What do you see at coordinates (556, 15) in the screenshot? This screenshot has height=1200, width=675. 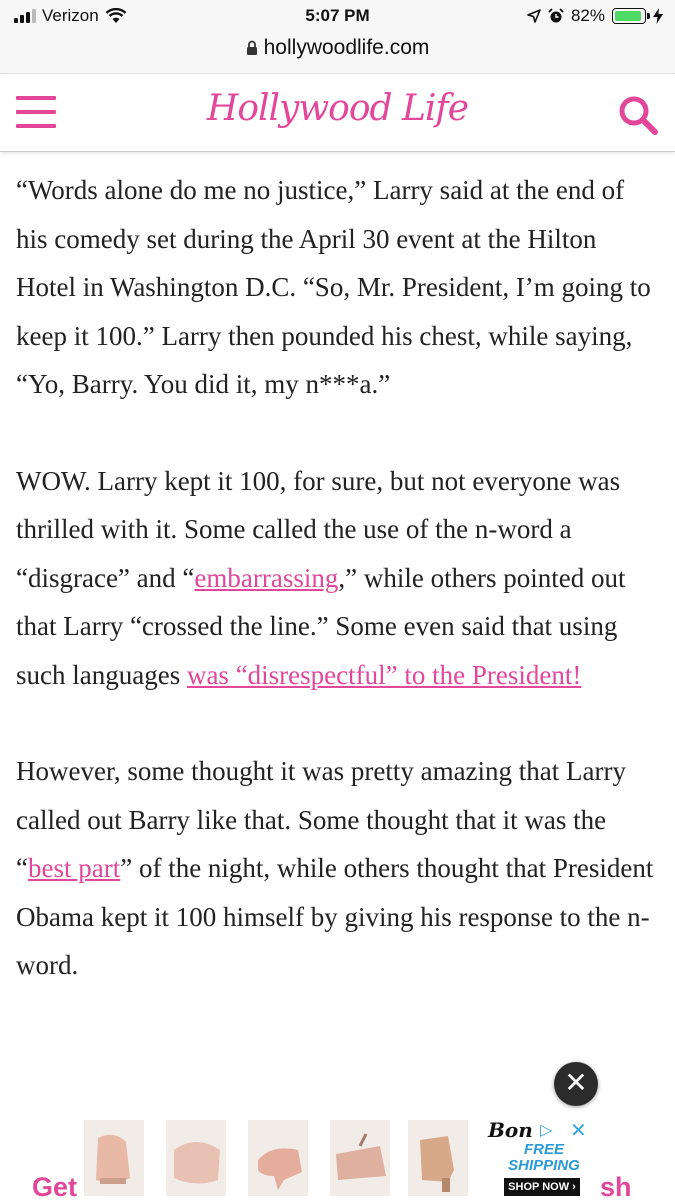 I see `alarm-icon` at bounding box center [556, 15].